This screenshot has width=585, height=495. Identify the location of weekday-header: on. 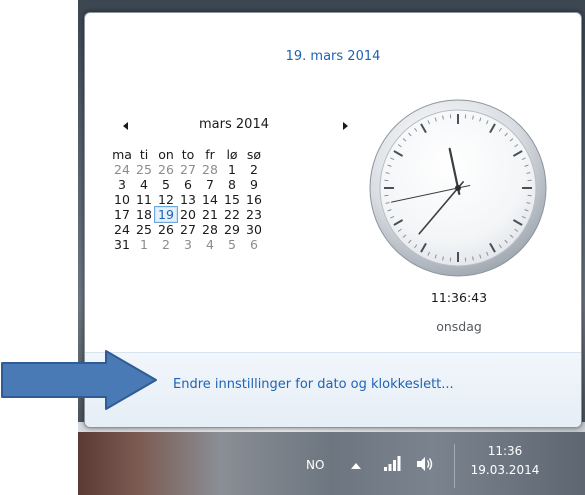
(166, 154).